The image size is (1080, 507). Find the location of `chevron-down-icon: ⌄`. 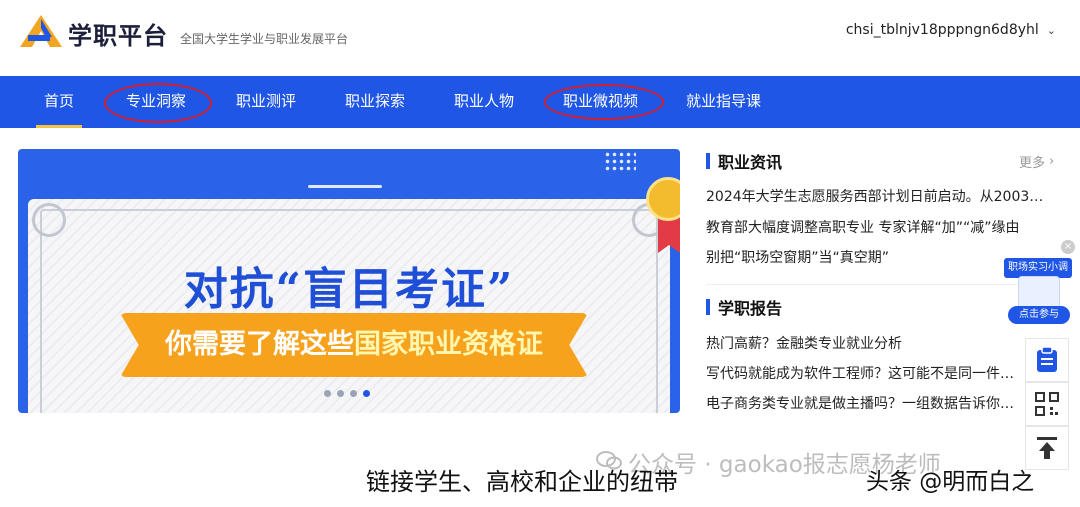

chevron-down-icon: ⌄ is located at coordinates (1051, 30).